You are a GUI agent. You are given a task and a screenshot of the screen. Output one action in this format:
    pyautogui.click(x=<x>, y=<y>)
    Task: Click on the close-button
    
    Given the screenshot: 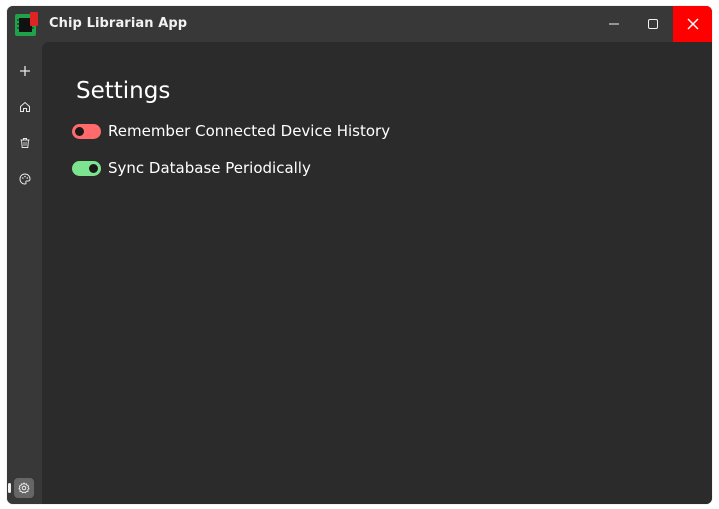 What is the action you would take?
    pyautogui.click(x=692, y=24)
    